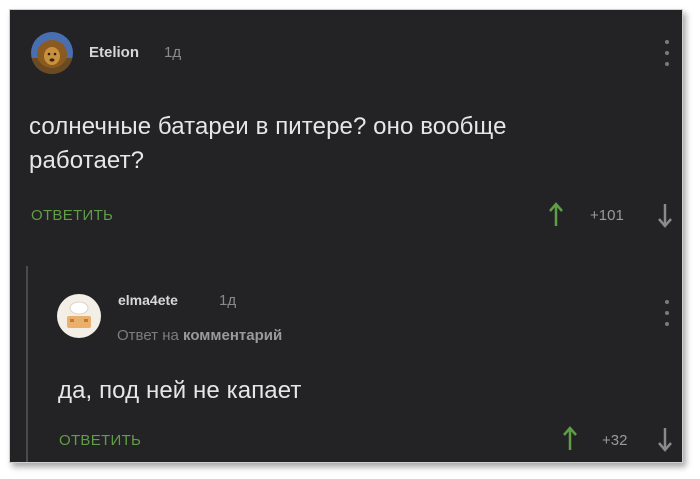 This screenshot has height=479, width=700. I want to click on comment-text: да, под ней не капает, so click(179, 391).